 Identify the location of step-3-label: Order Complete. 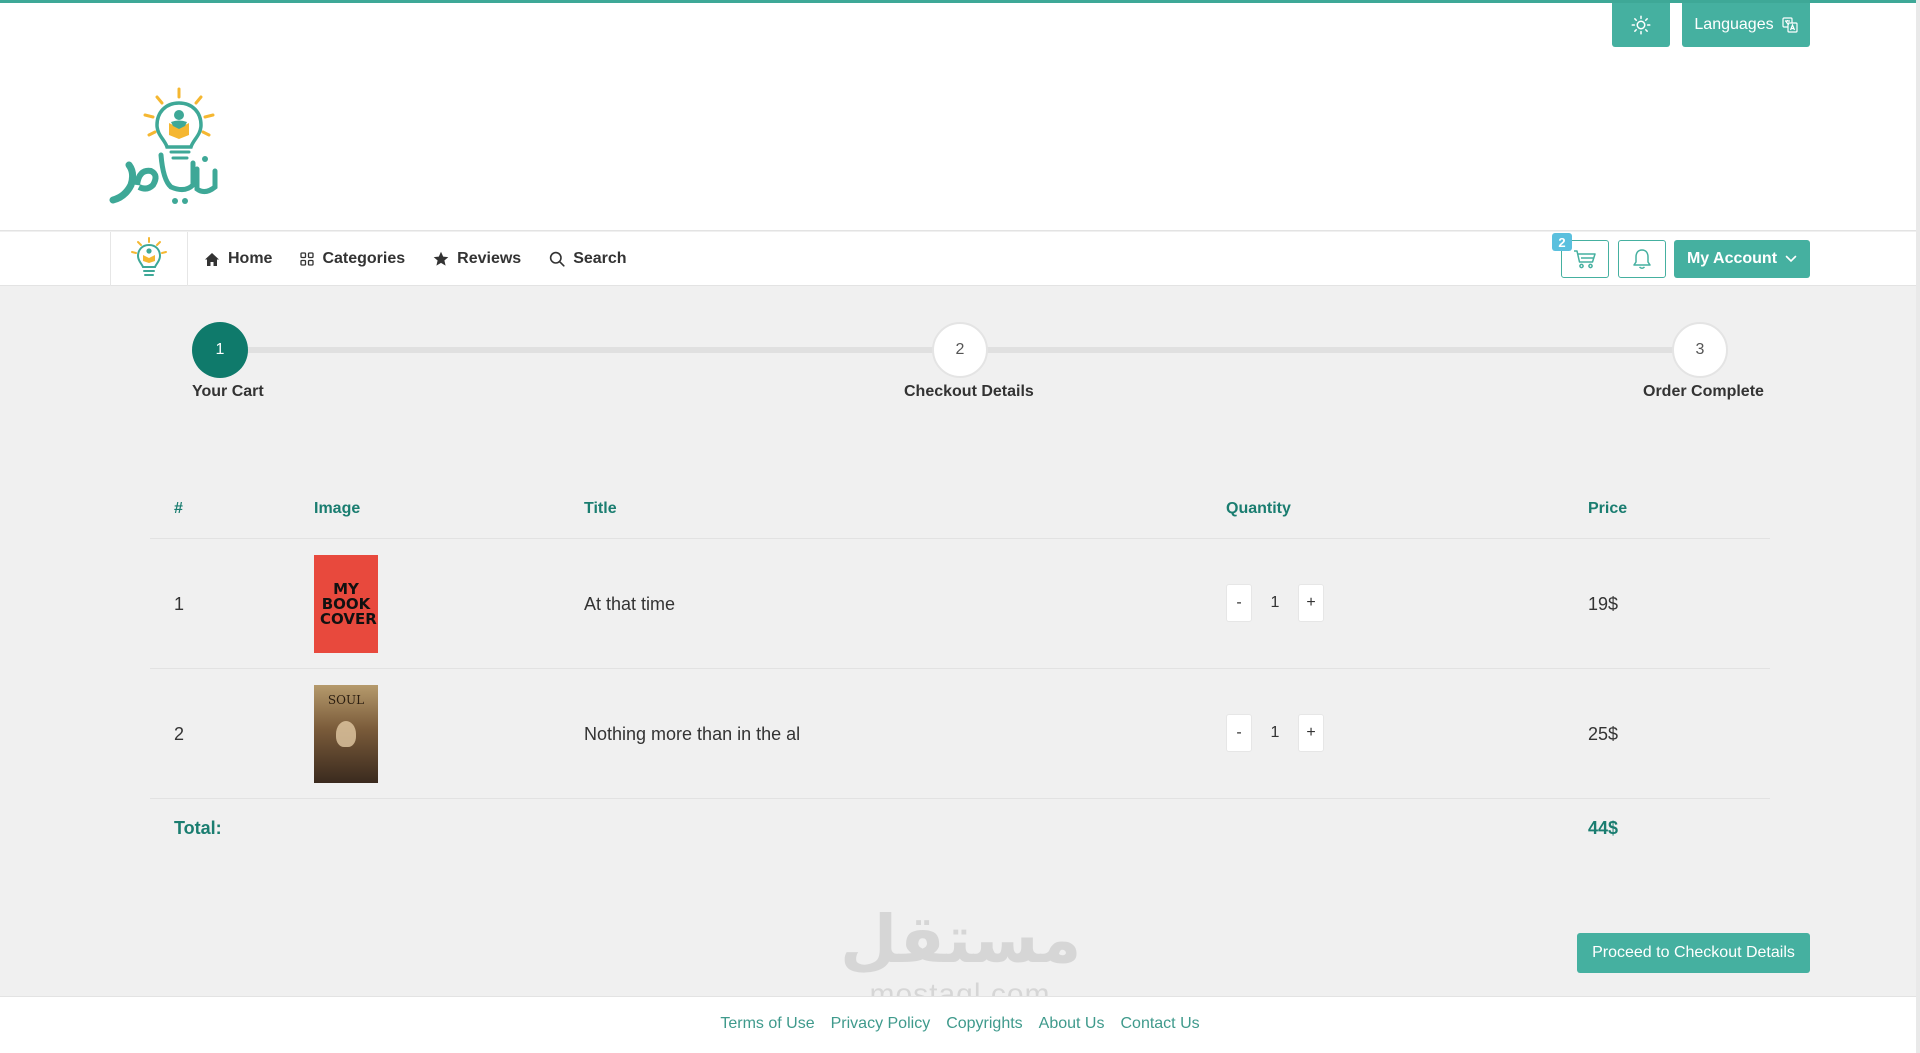
(1703, 391).